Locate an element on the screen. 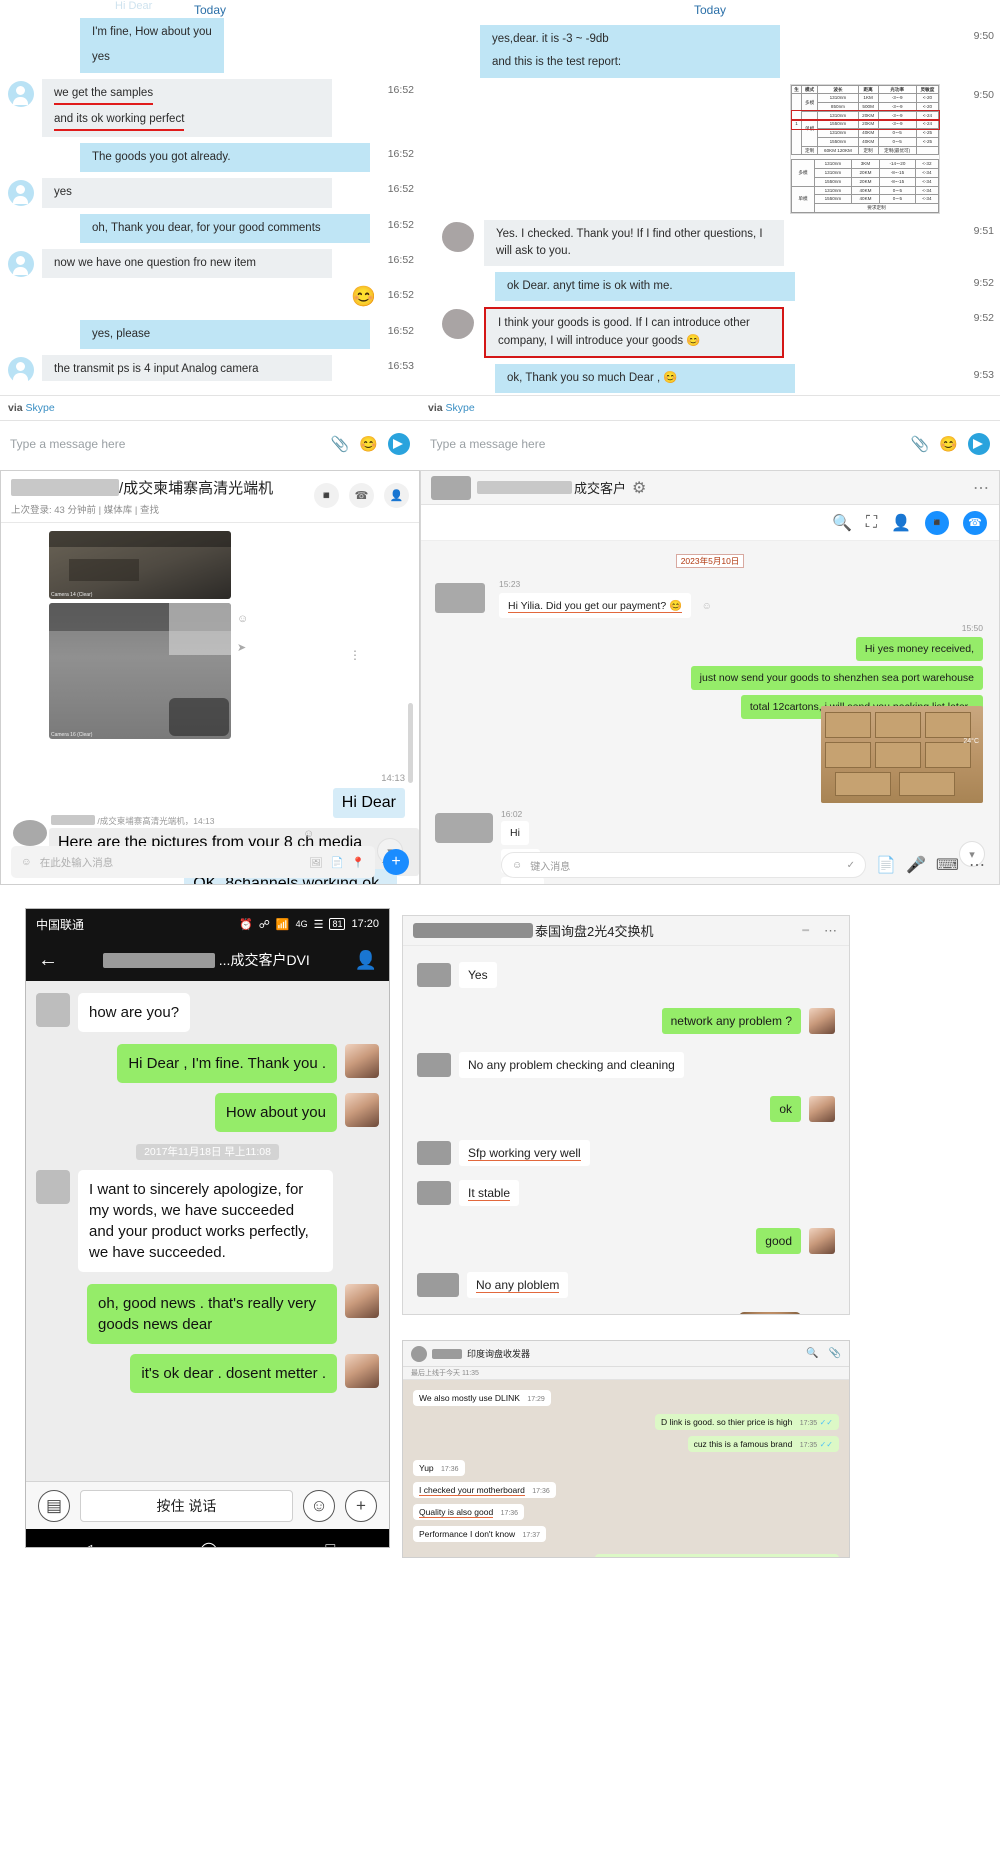 This screenshot has height=1857, width=1000. chat-bubble-incoming: No any ploblem is located at coordinates (518, 1285).